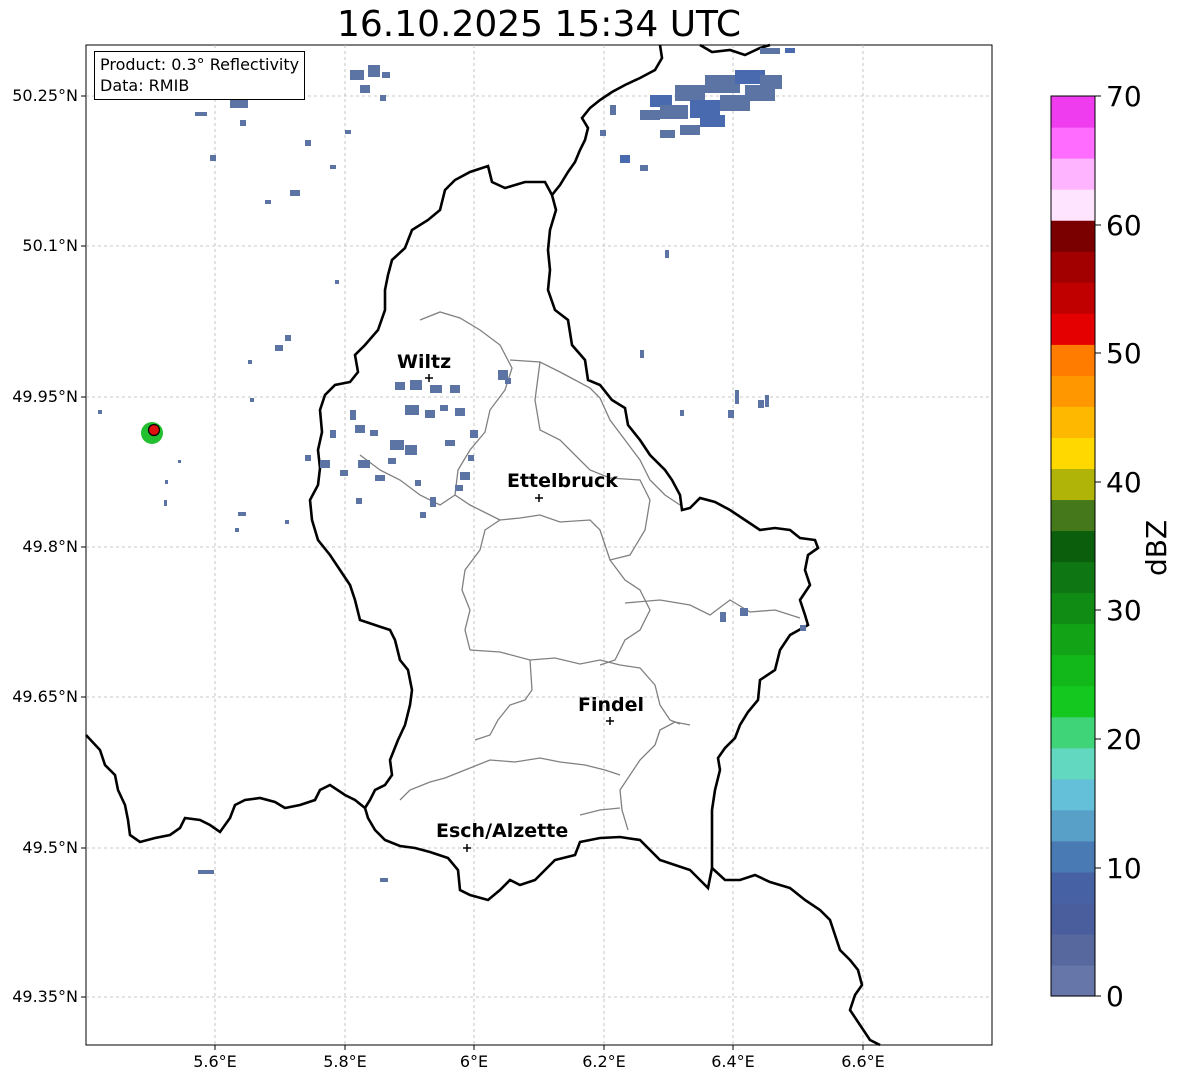 This screenshot has width=1184, height=1081. What do you see at coordinates (1156, 547) in the screenshot?
I see `colorbar-unit-label: dBZ` at bounding box center [1156, 547].